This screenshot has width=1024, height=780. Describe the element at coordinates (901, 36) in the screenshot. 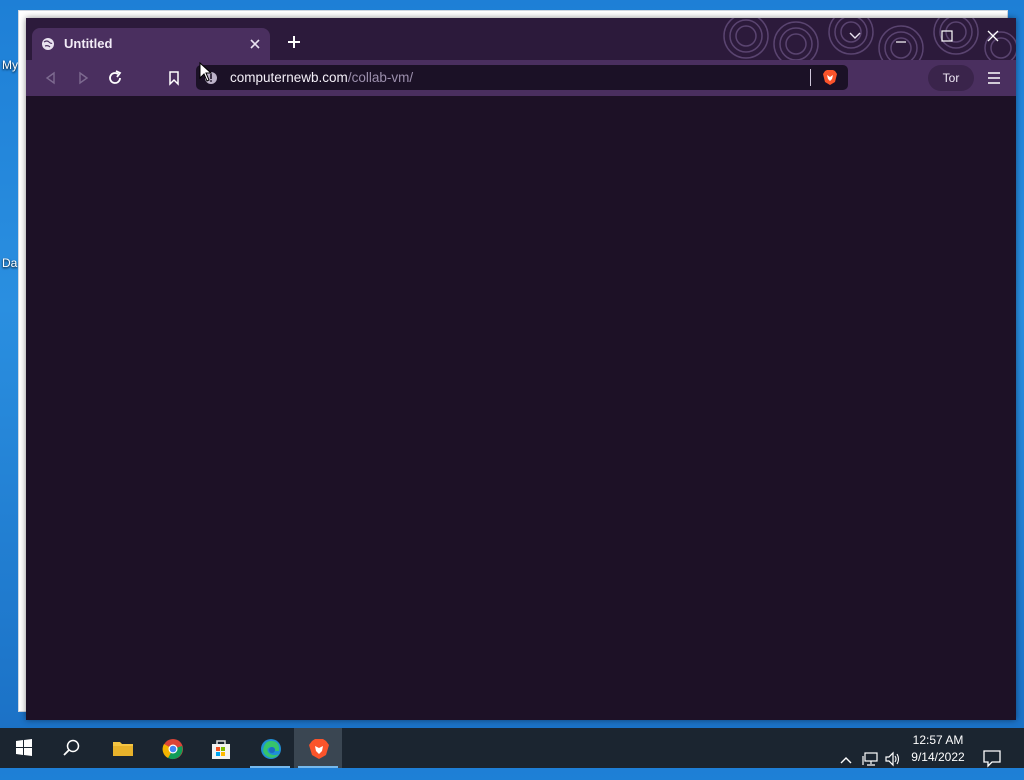

I see `minimize-button` at that location.